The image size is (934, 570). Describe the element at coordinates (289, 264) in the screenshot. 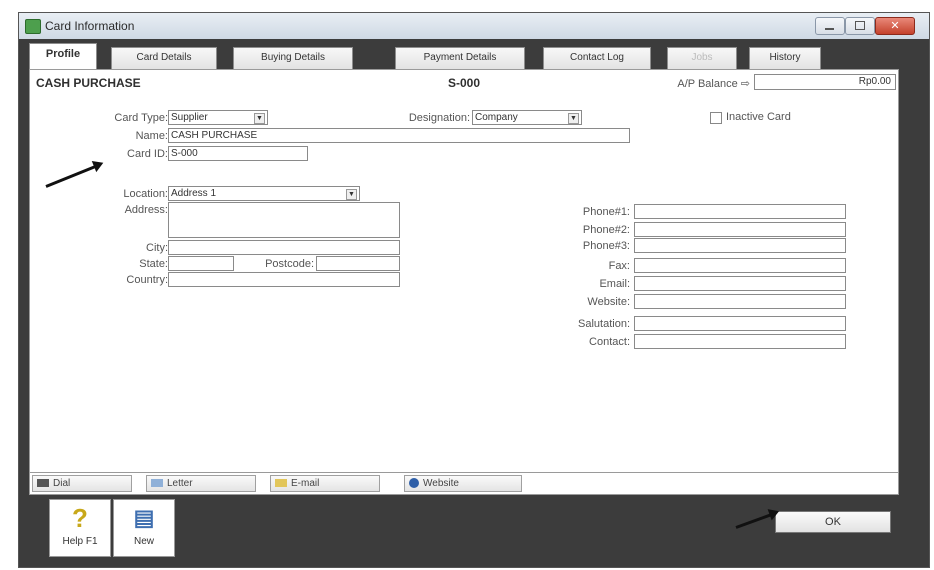

I see `postcode-label: Postcode:` at that location.